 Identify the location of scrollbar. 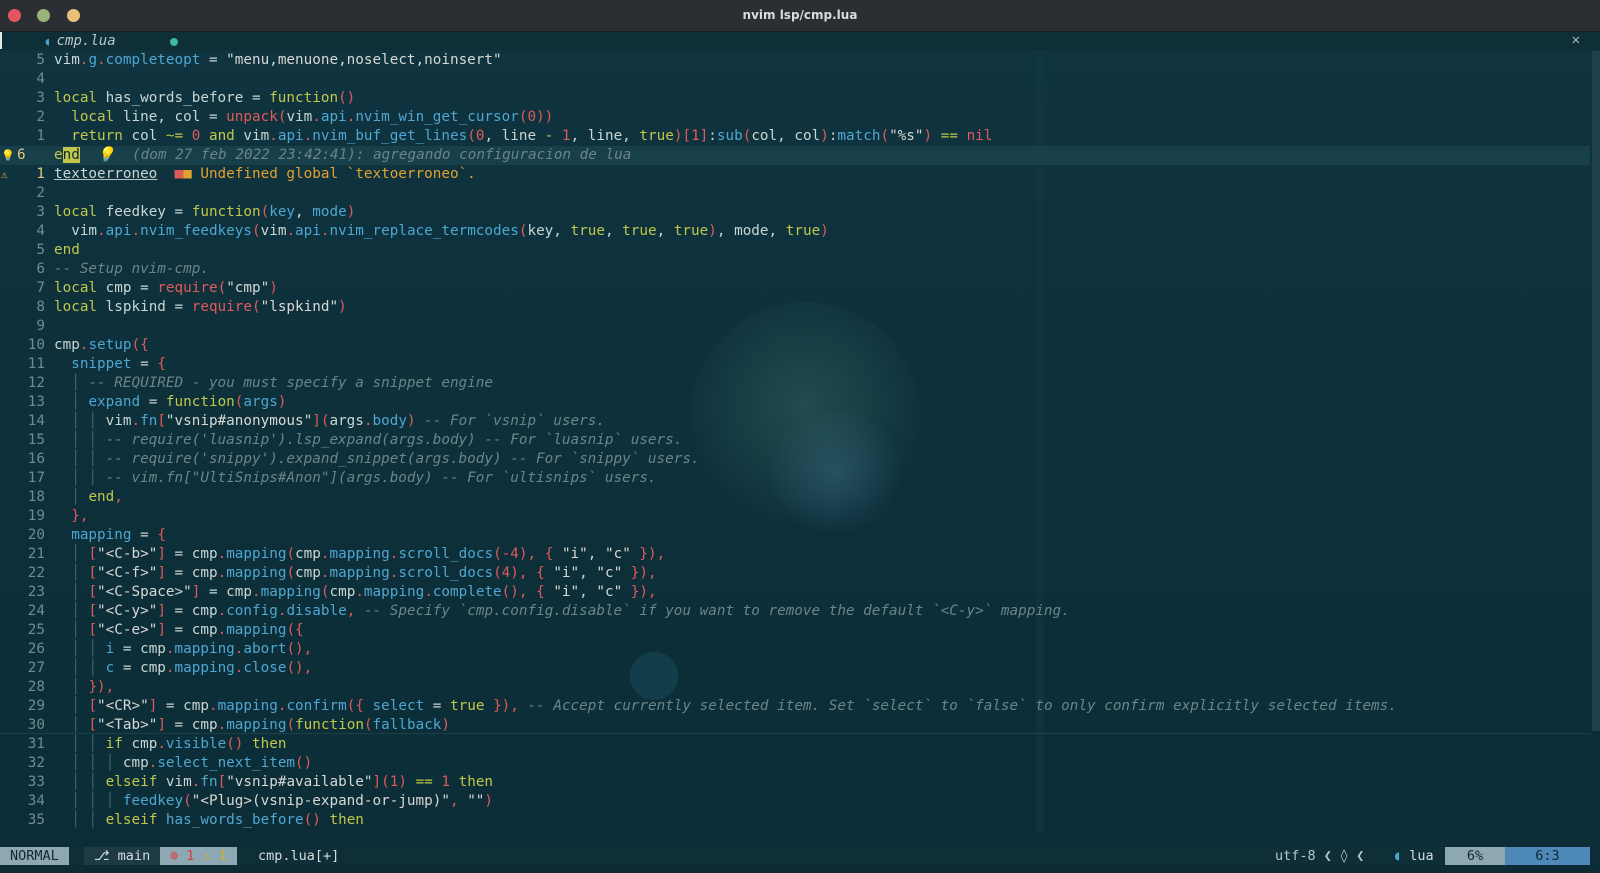
(1596, 441).